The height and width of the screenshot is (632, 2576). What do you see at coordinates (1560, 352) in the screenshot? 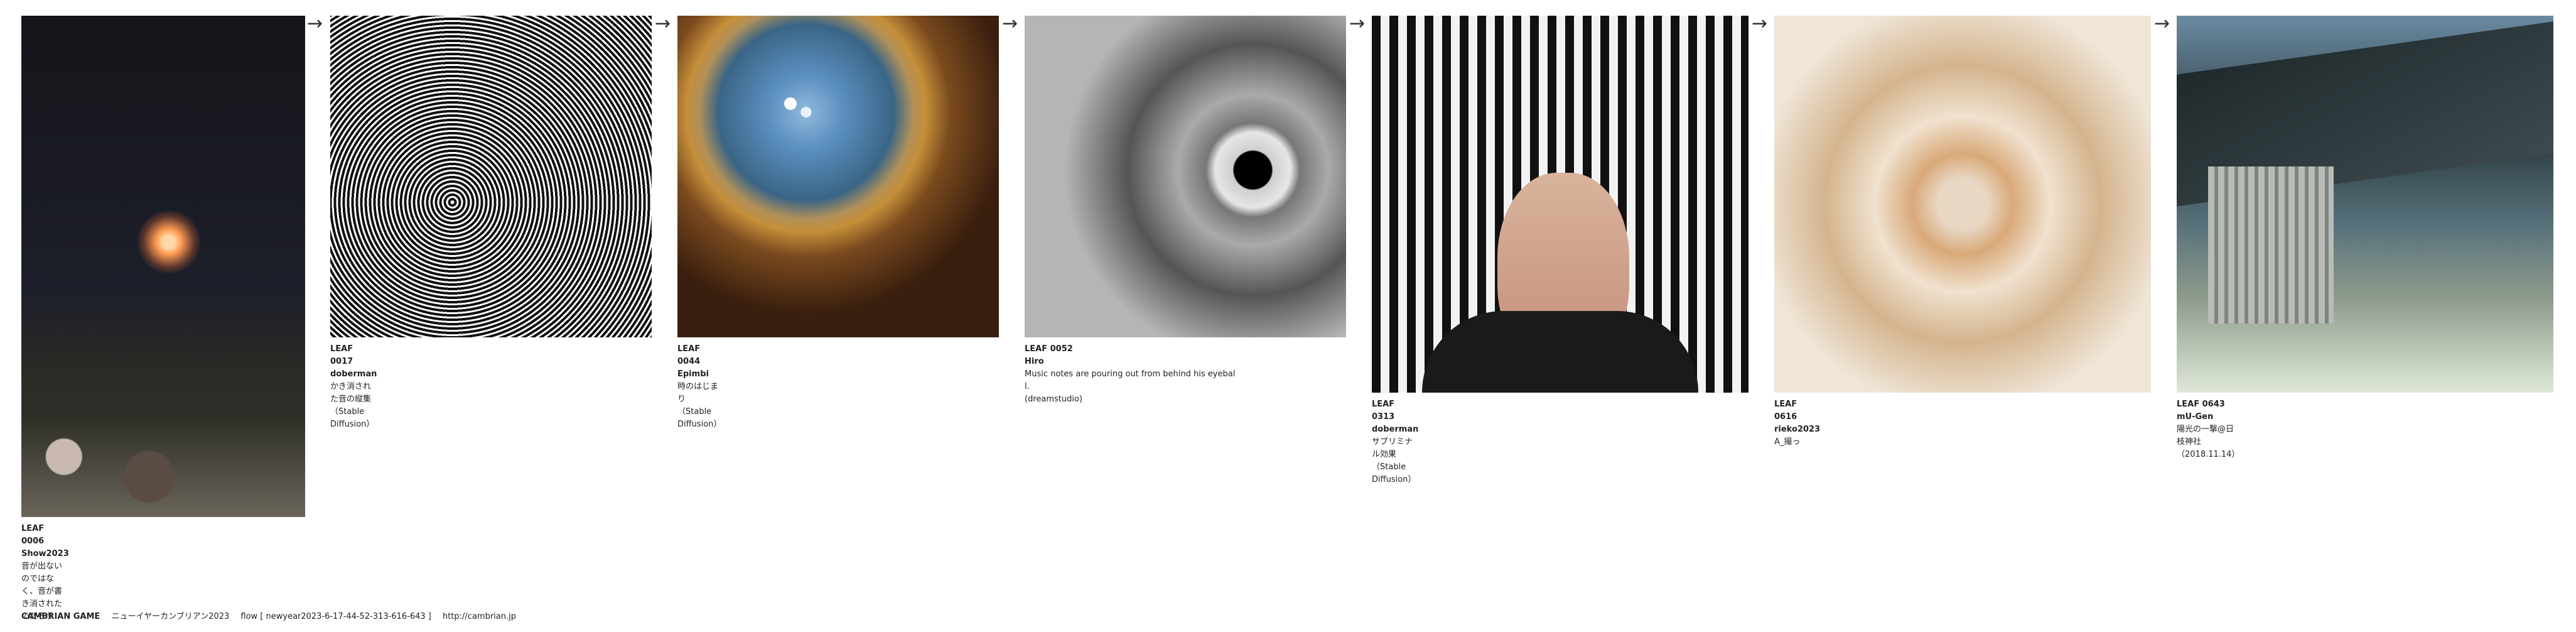
I see `portrait-suit-graphic` at bounding box center [1560, 352].